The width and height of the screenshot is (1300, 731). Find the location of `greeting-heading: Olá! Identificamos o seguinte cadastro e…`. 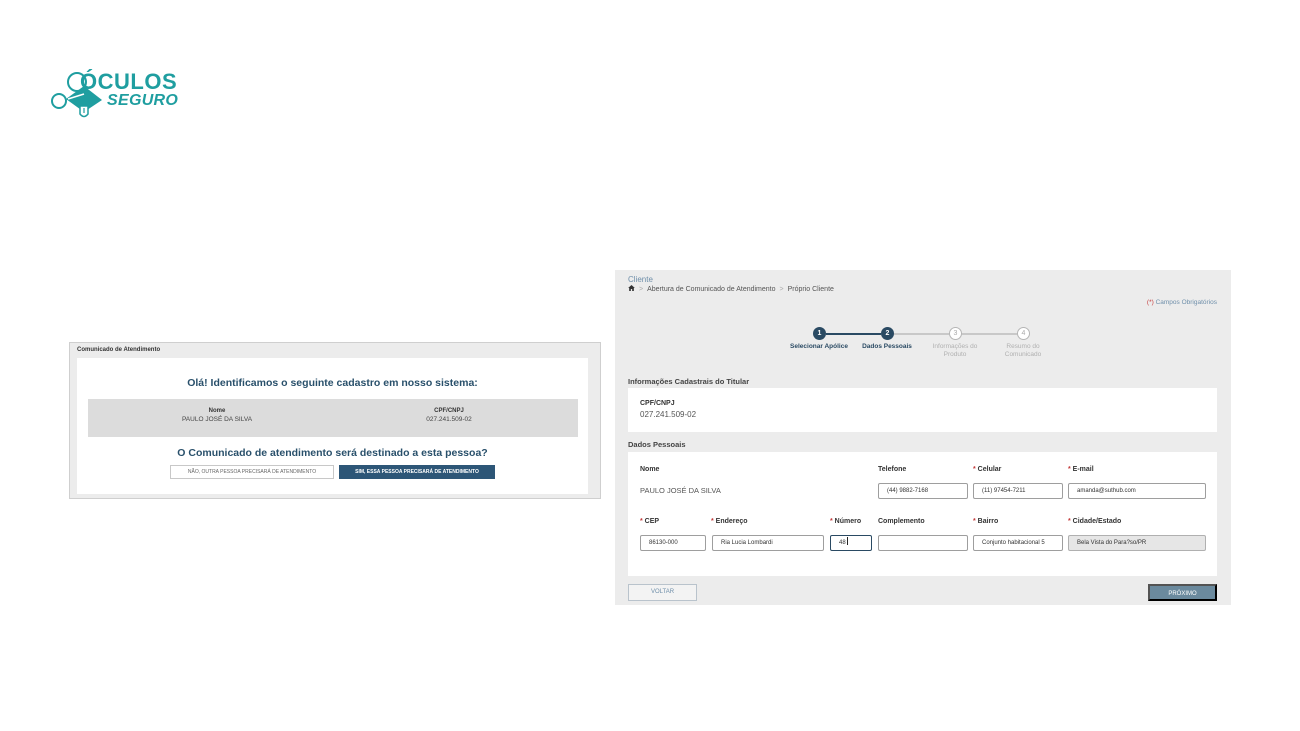

greeting-heading: Olá! Identificamos o seguinte cadastro e… is located at coordinates (332, 383).